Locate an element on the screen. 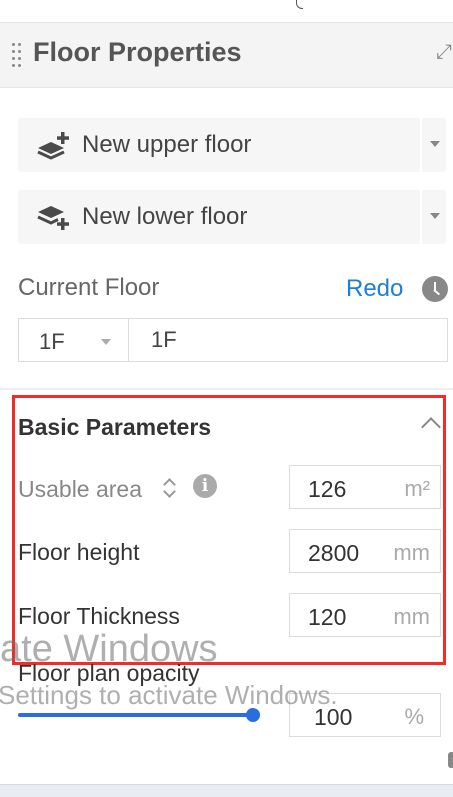  history-clock-icon is located at coordinates (435, 289).